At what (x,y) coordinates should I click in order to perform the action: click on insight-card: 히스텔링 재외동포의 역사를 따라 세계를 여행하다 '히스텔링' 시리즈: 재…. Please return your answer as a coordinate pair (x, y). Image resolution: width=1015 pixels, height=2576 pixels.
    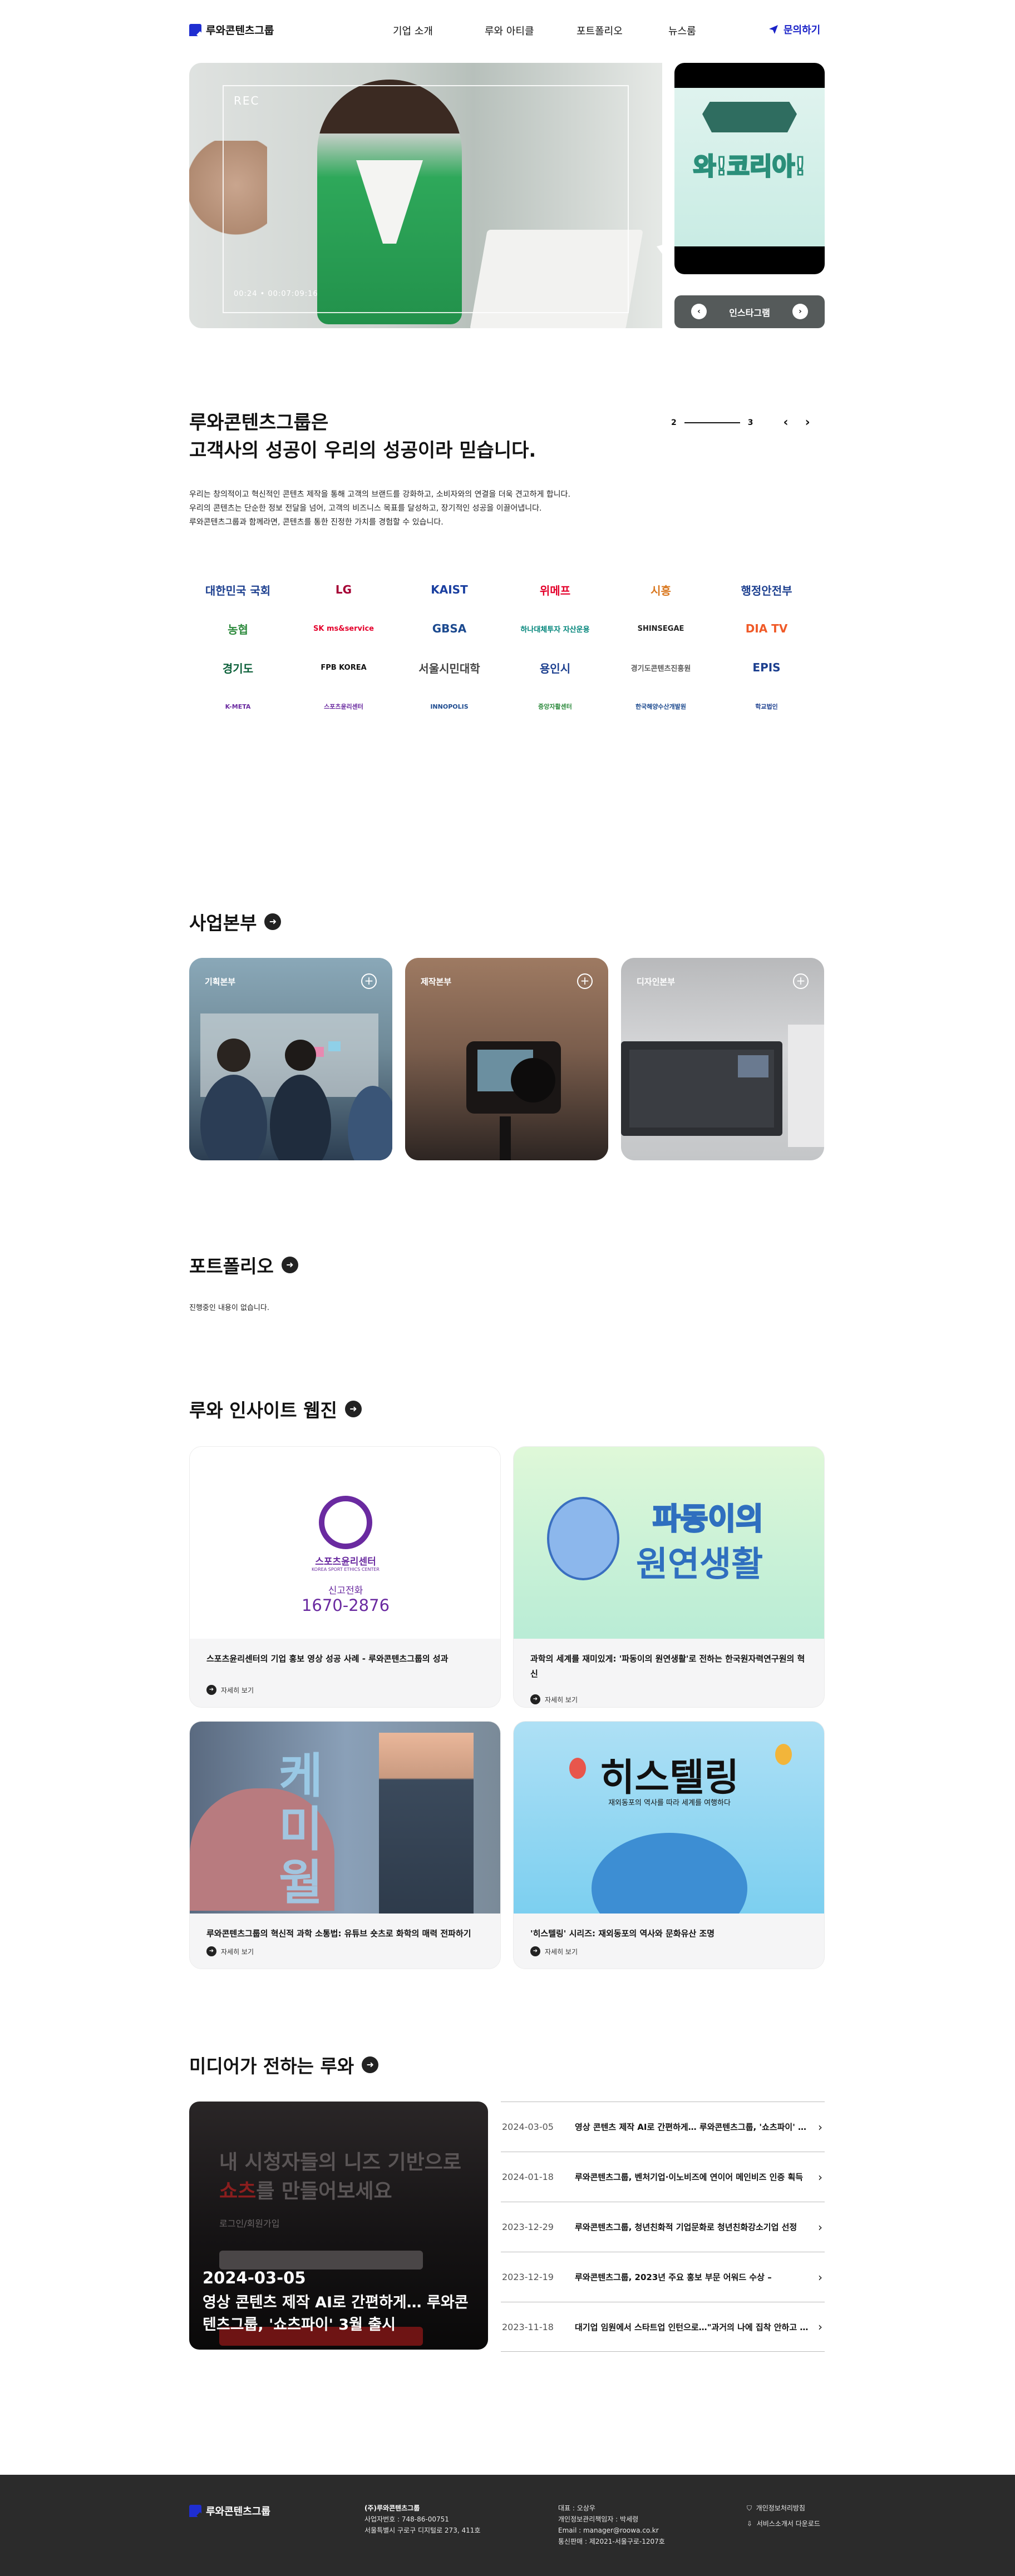
    Looking at the image, I should click on (669, 1845).